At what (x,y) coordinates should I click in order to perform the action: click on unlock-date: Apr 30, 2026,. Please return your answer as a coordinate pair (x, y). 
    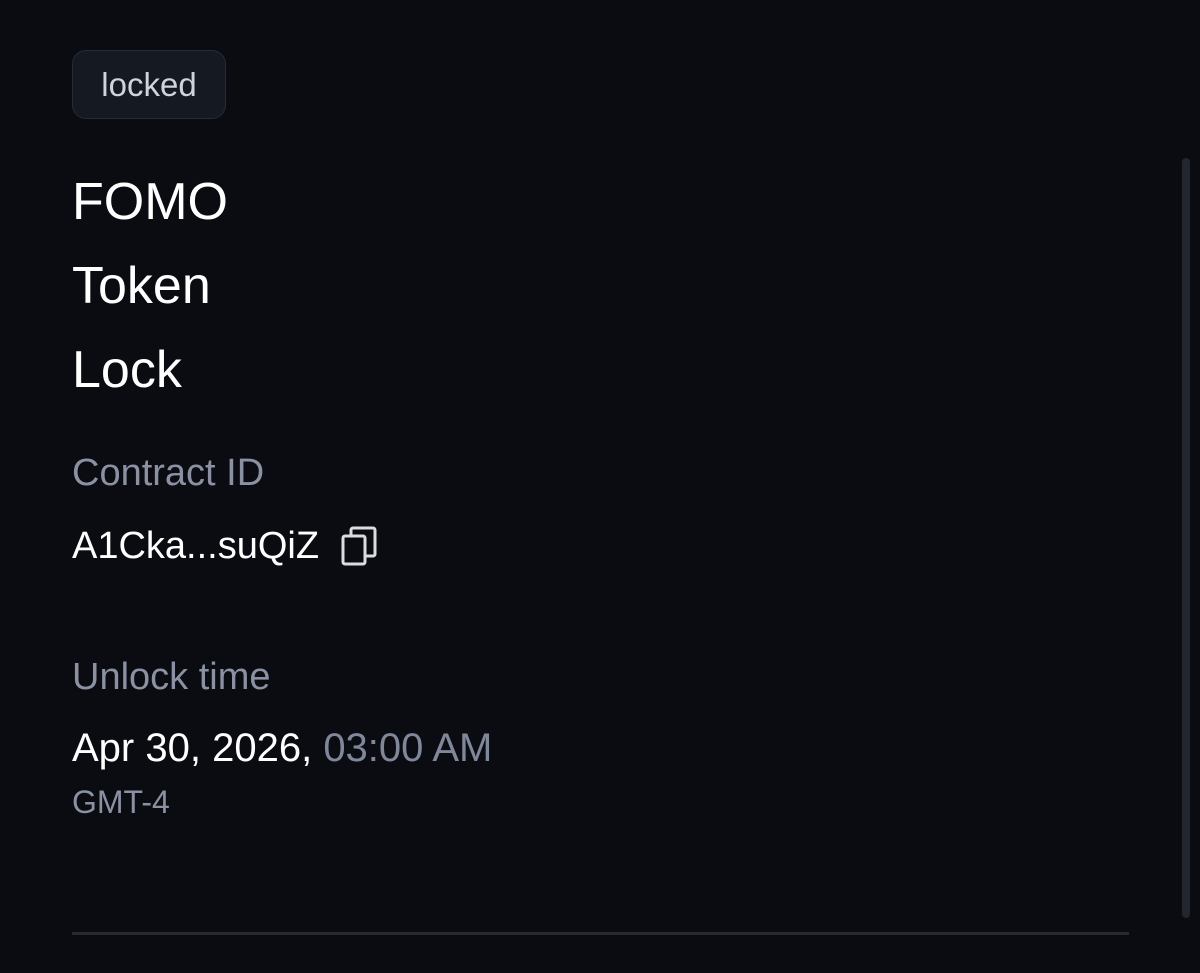
    Looking at the image, I should click on (192, 748).